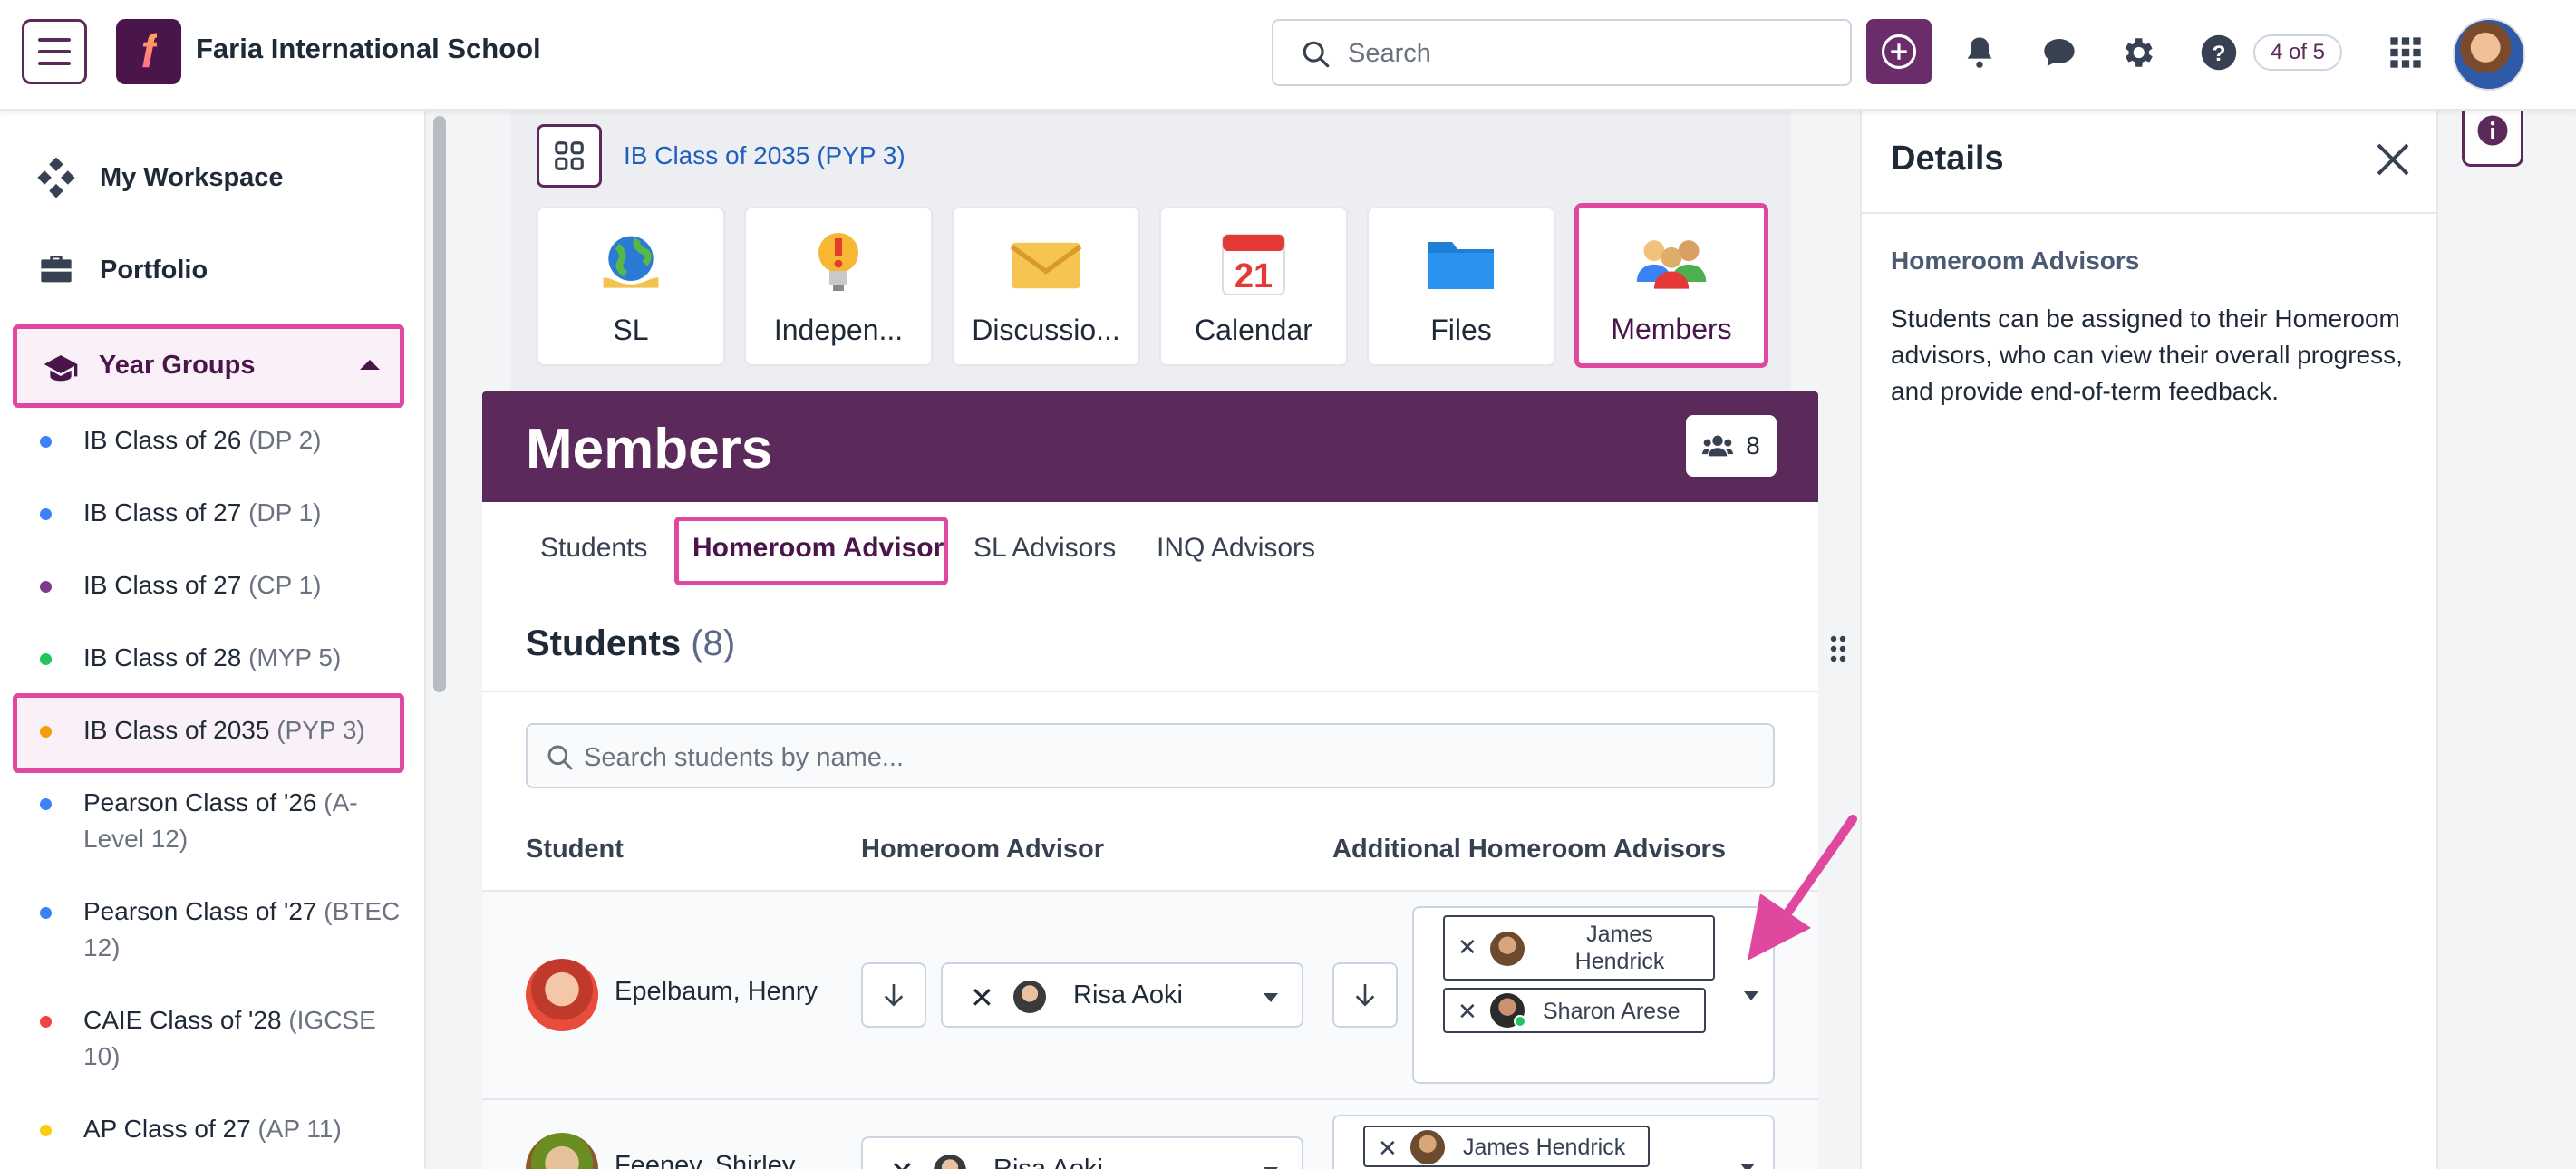  I want to click on svg-text: 21, so click(1254, 276).